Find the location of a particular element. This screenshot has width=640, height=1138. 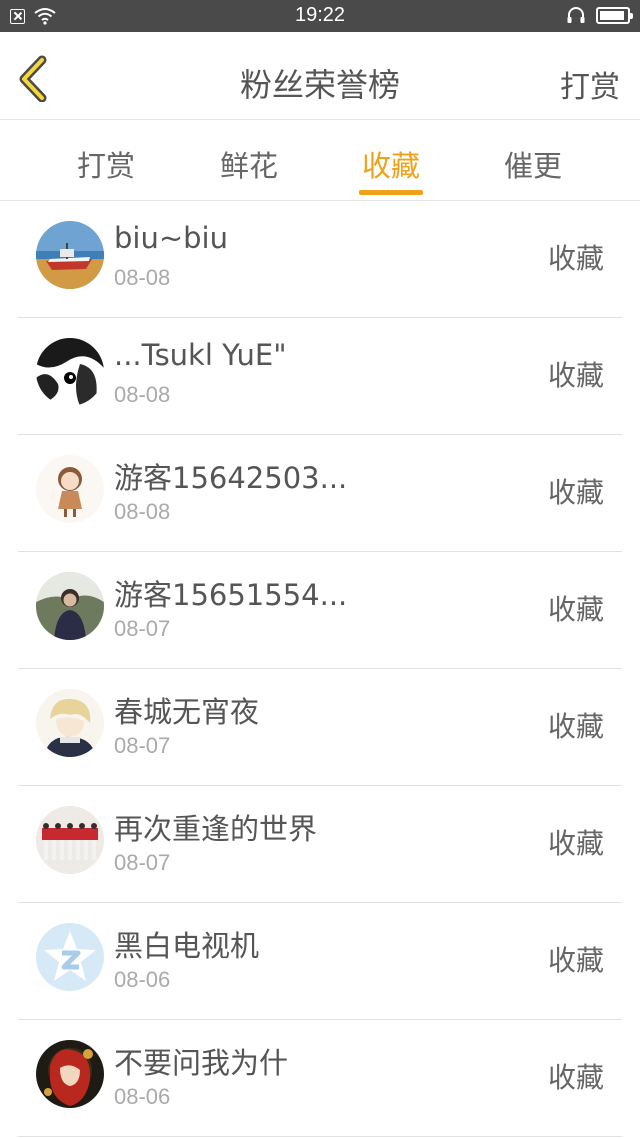

default-star-z-avatar-image is located at coordinates (70, 957).